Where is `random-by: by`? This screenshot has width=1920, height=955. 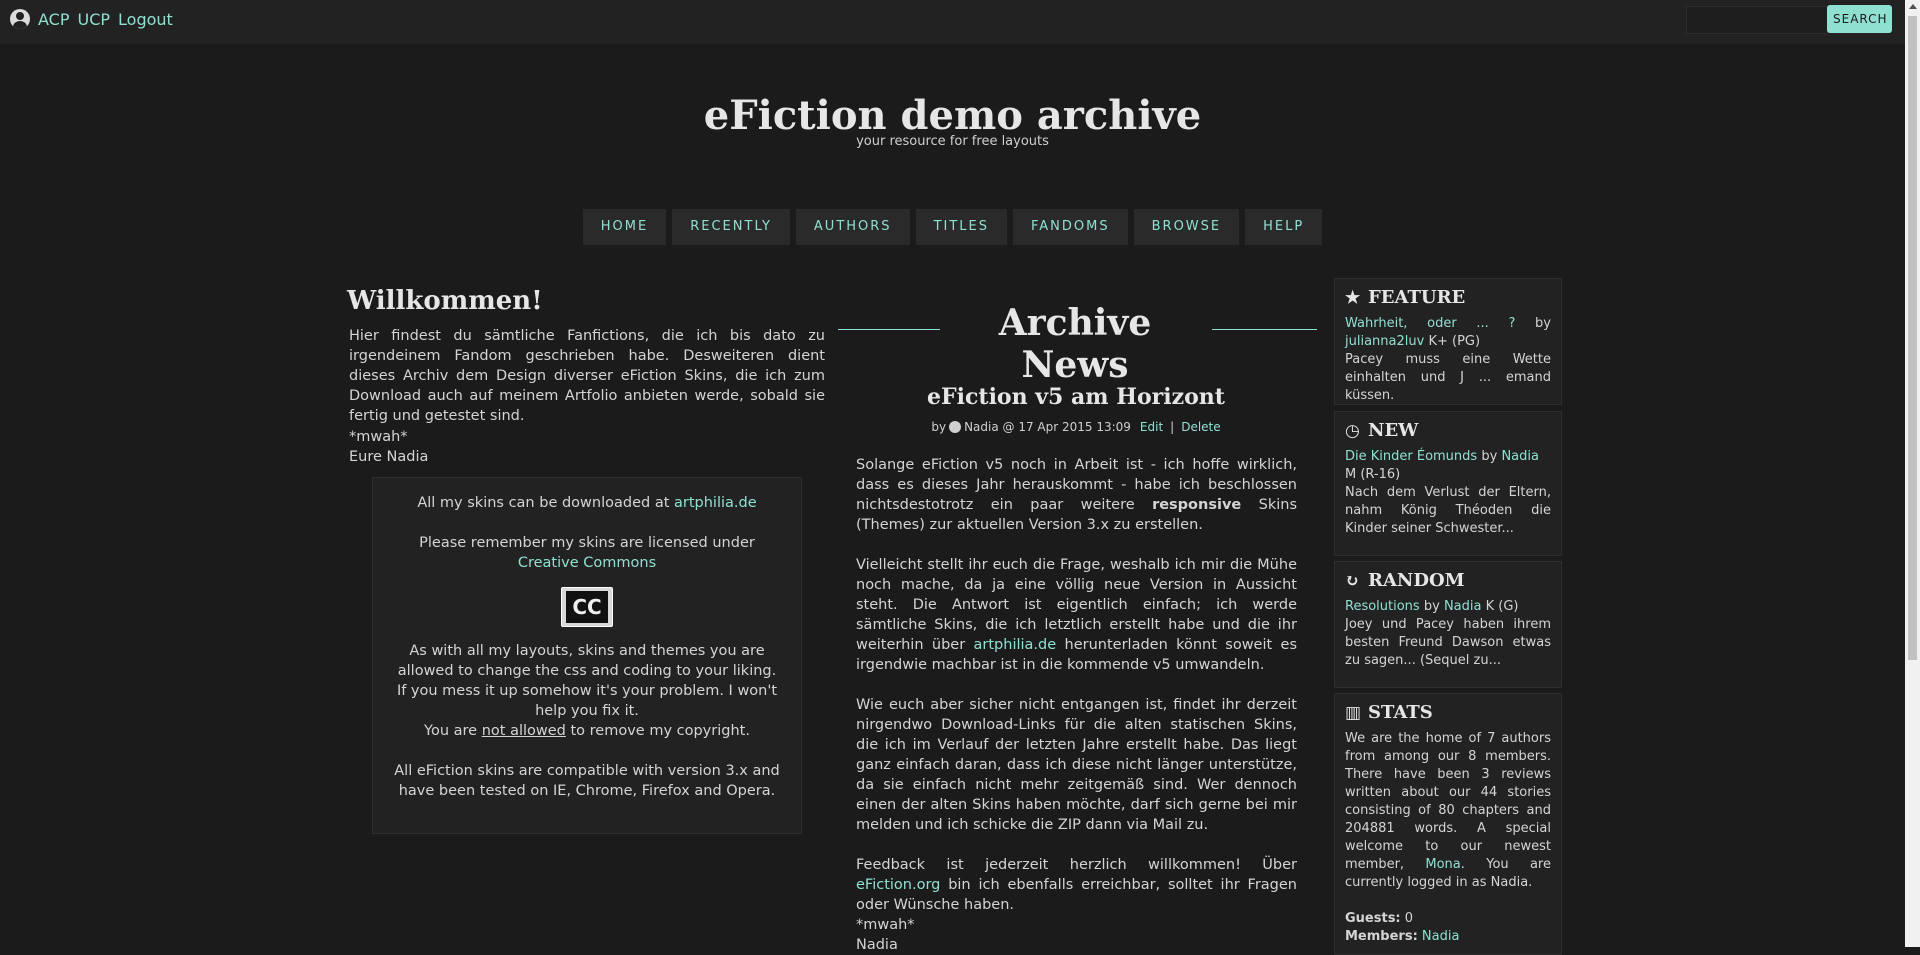 random-by: by is located at coordinates (1431, 606).